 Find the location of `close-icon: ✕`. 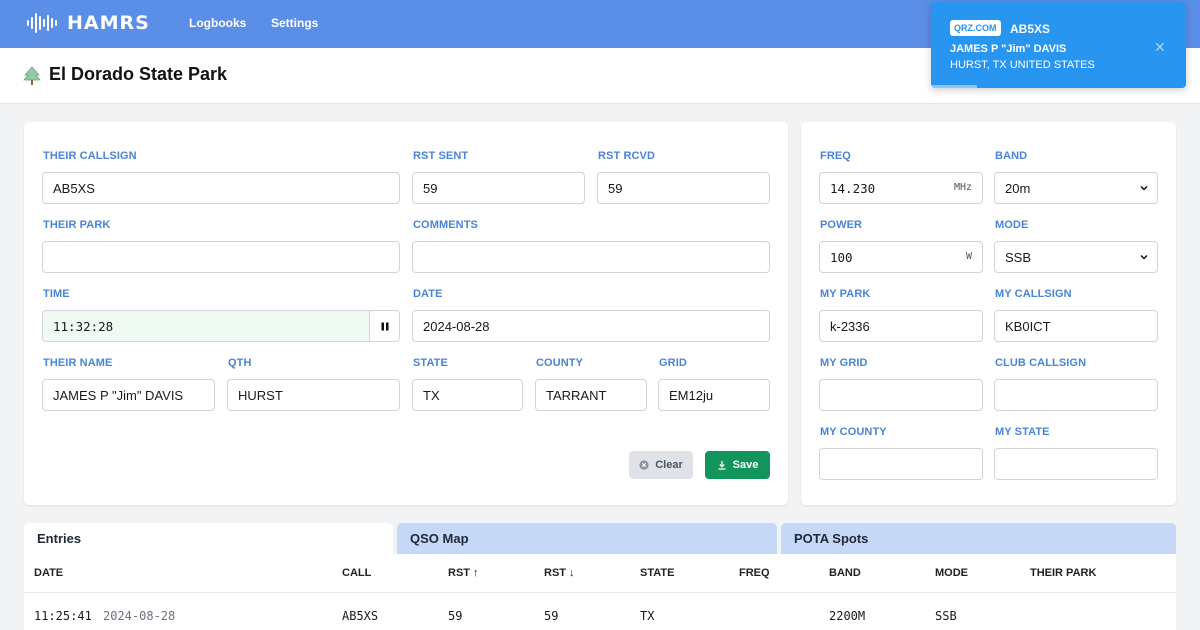

close-icon: ✕ is located at coordinates (1160, 47).